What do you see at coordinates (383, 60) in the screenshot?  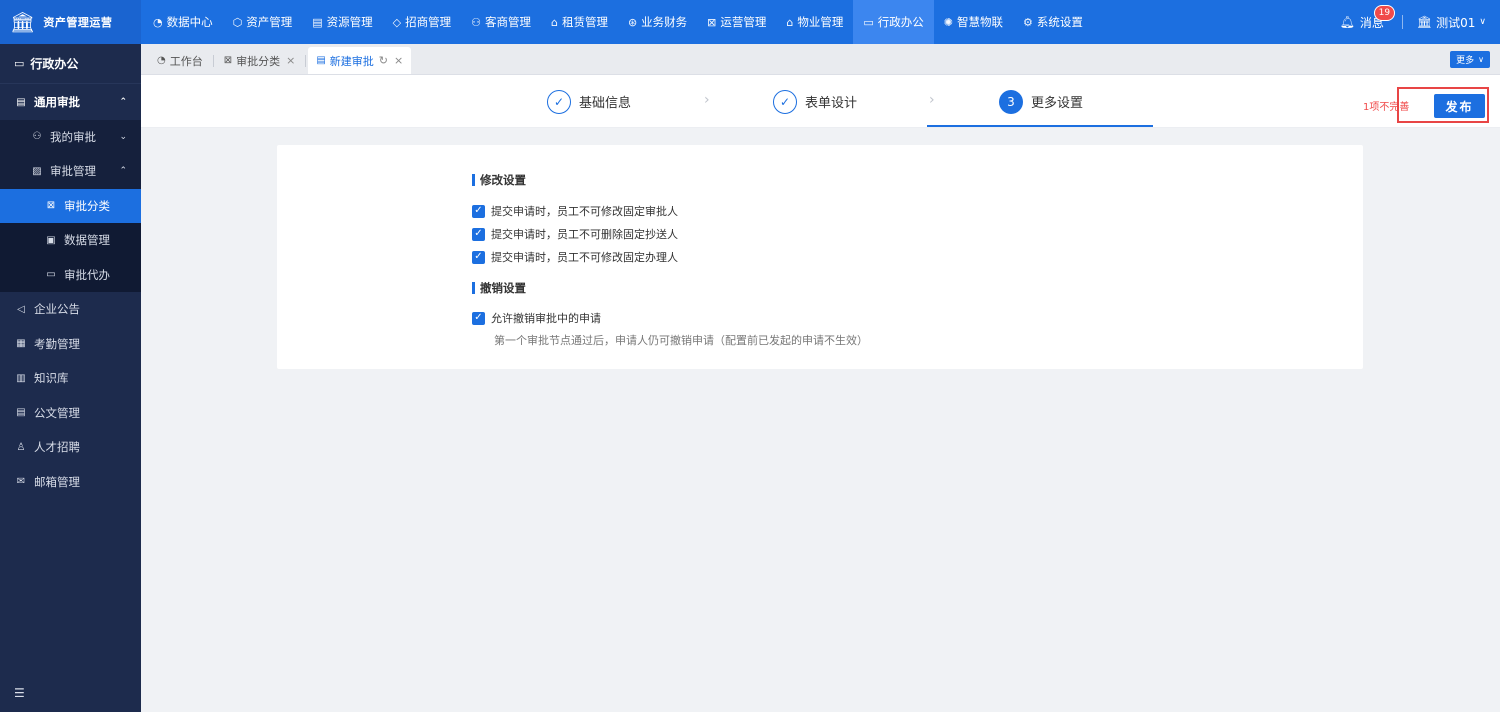 I see `refresh-icon: ↻` at bounding box center [383, 60].